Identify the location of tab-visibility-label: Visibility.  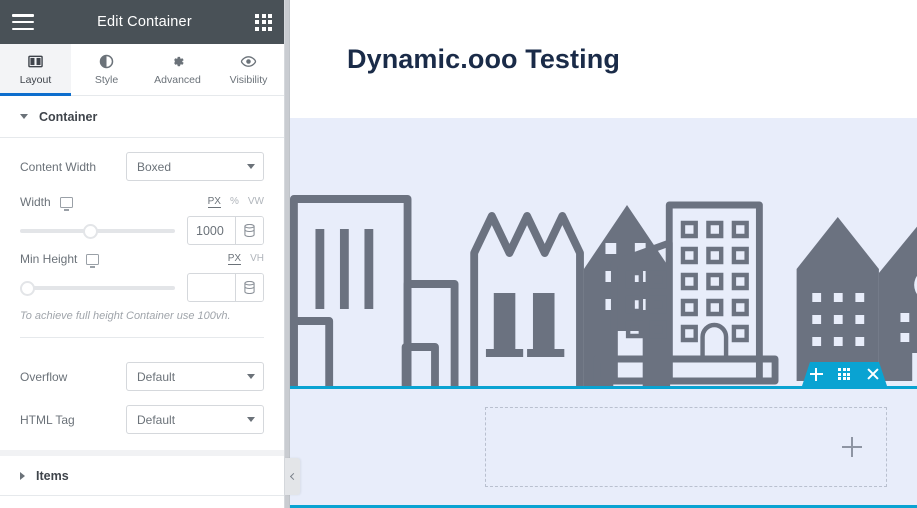
(248, 79).